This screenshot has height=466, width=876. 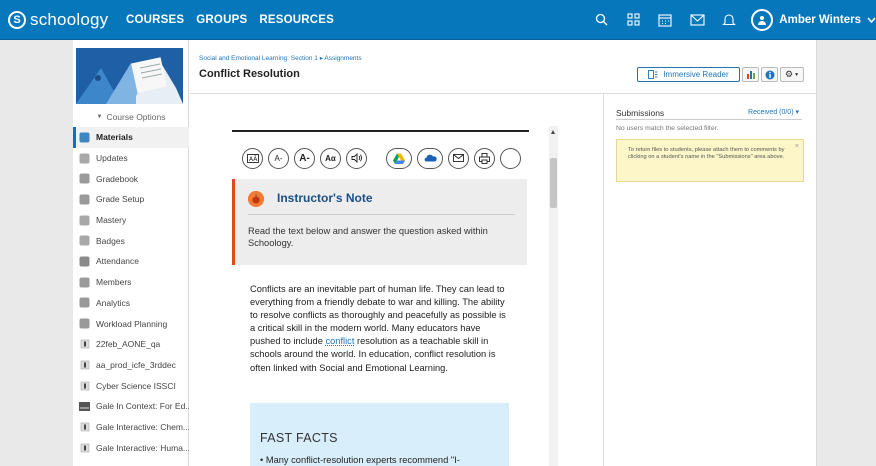 I want to click on email-button, so click(x=458, y=158).